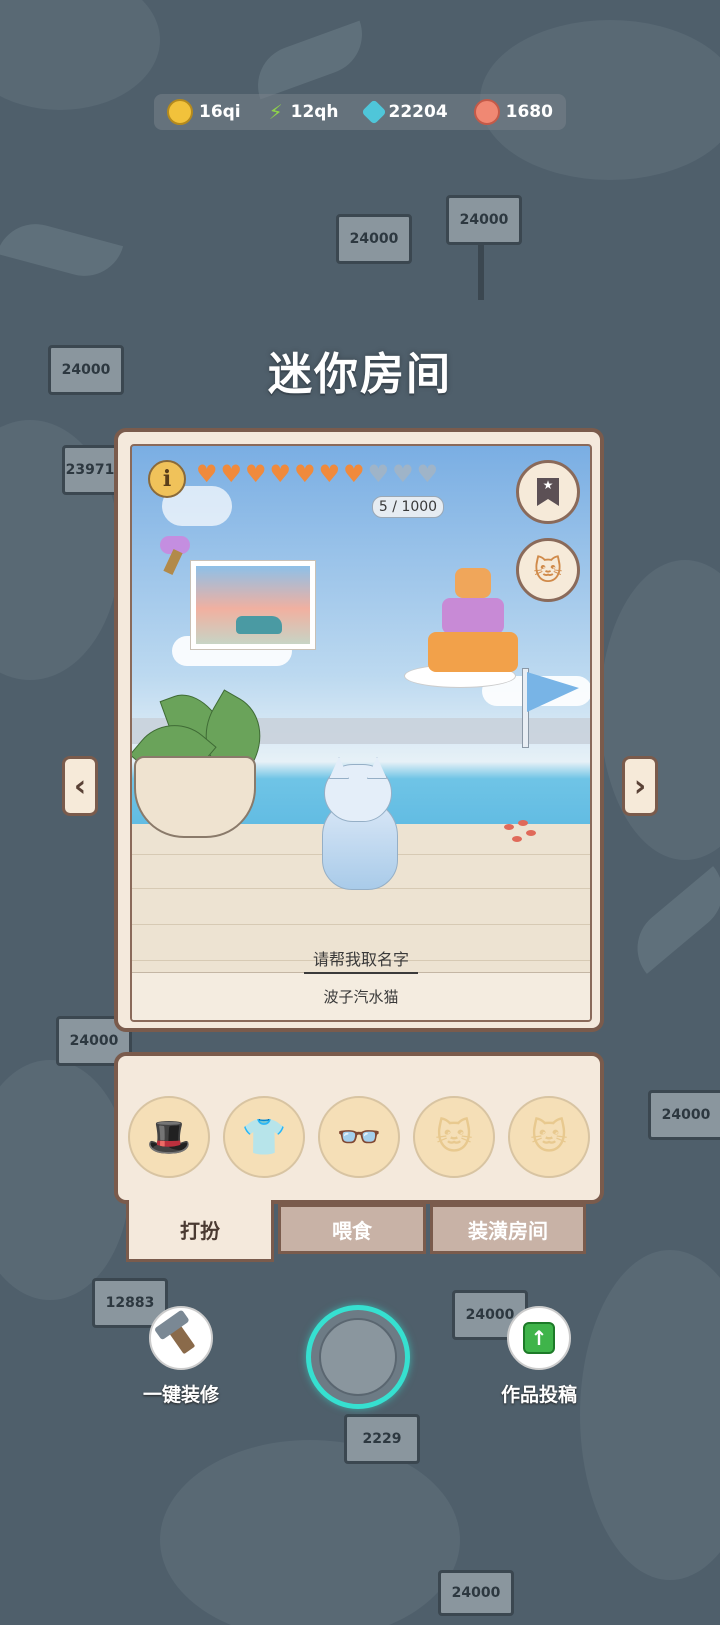  I want to click on outfit-panel: 🎩 👕 👓 🐱 🐱, so click(359, 1128).